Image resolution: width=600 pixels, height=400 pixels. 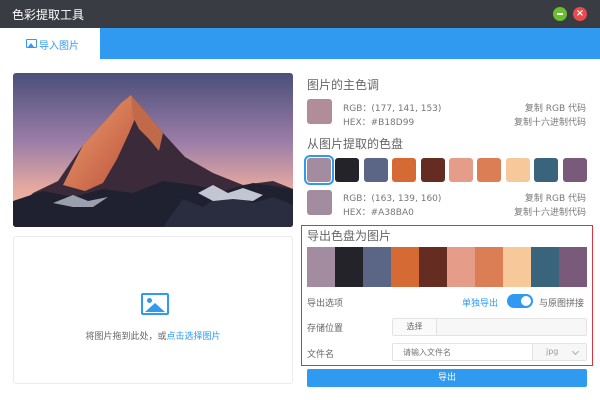 I want to click on dropzone-hint: 将图片拖到此处，或点击选择图片, so click(x=153, y=335).